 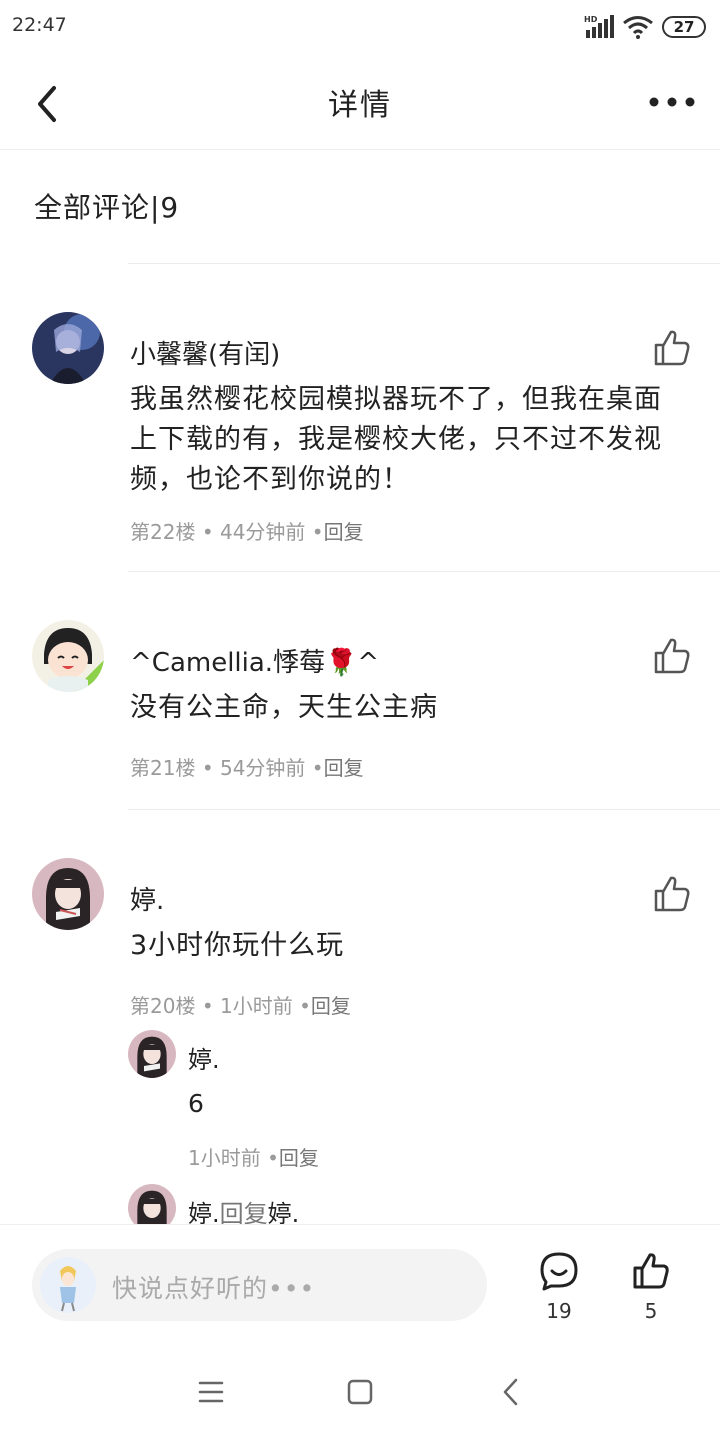 I want to click on back-triangle-icon, so click(x=511, y=1392).